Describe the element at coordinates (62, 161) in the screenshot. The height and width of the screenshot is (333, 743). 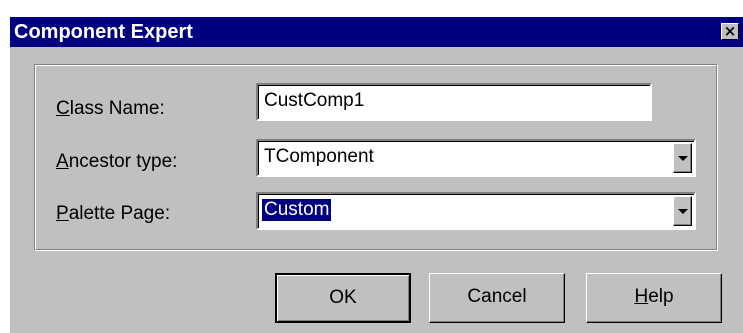
I see `ancestor-type-label-accelerator: A` at that location.